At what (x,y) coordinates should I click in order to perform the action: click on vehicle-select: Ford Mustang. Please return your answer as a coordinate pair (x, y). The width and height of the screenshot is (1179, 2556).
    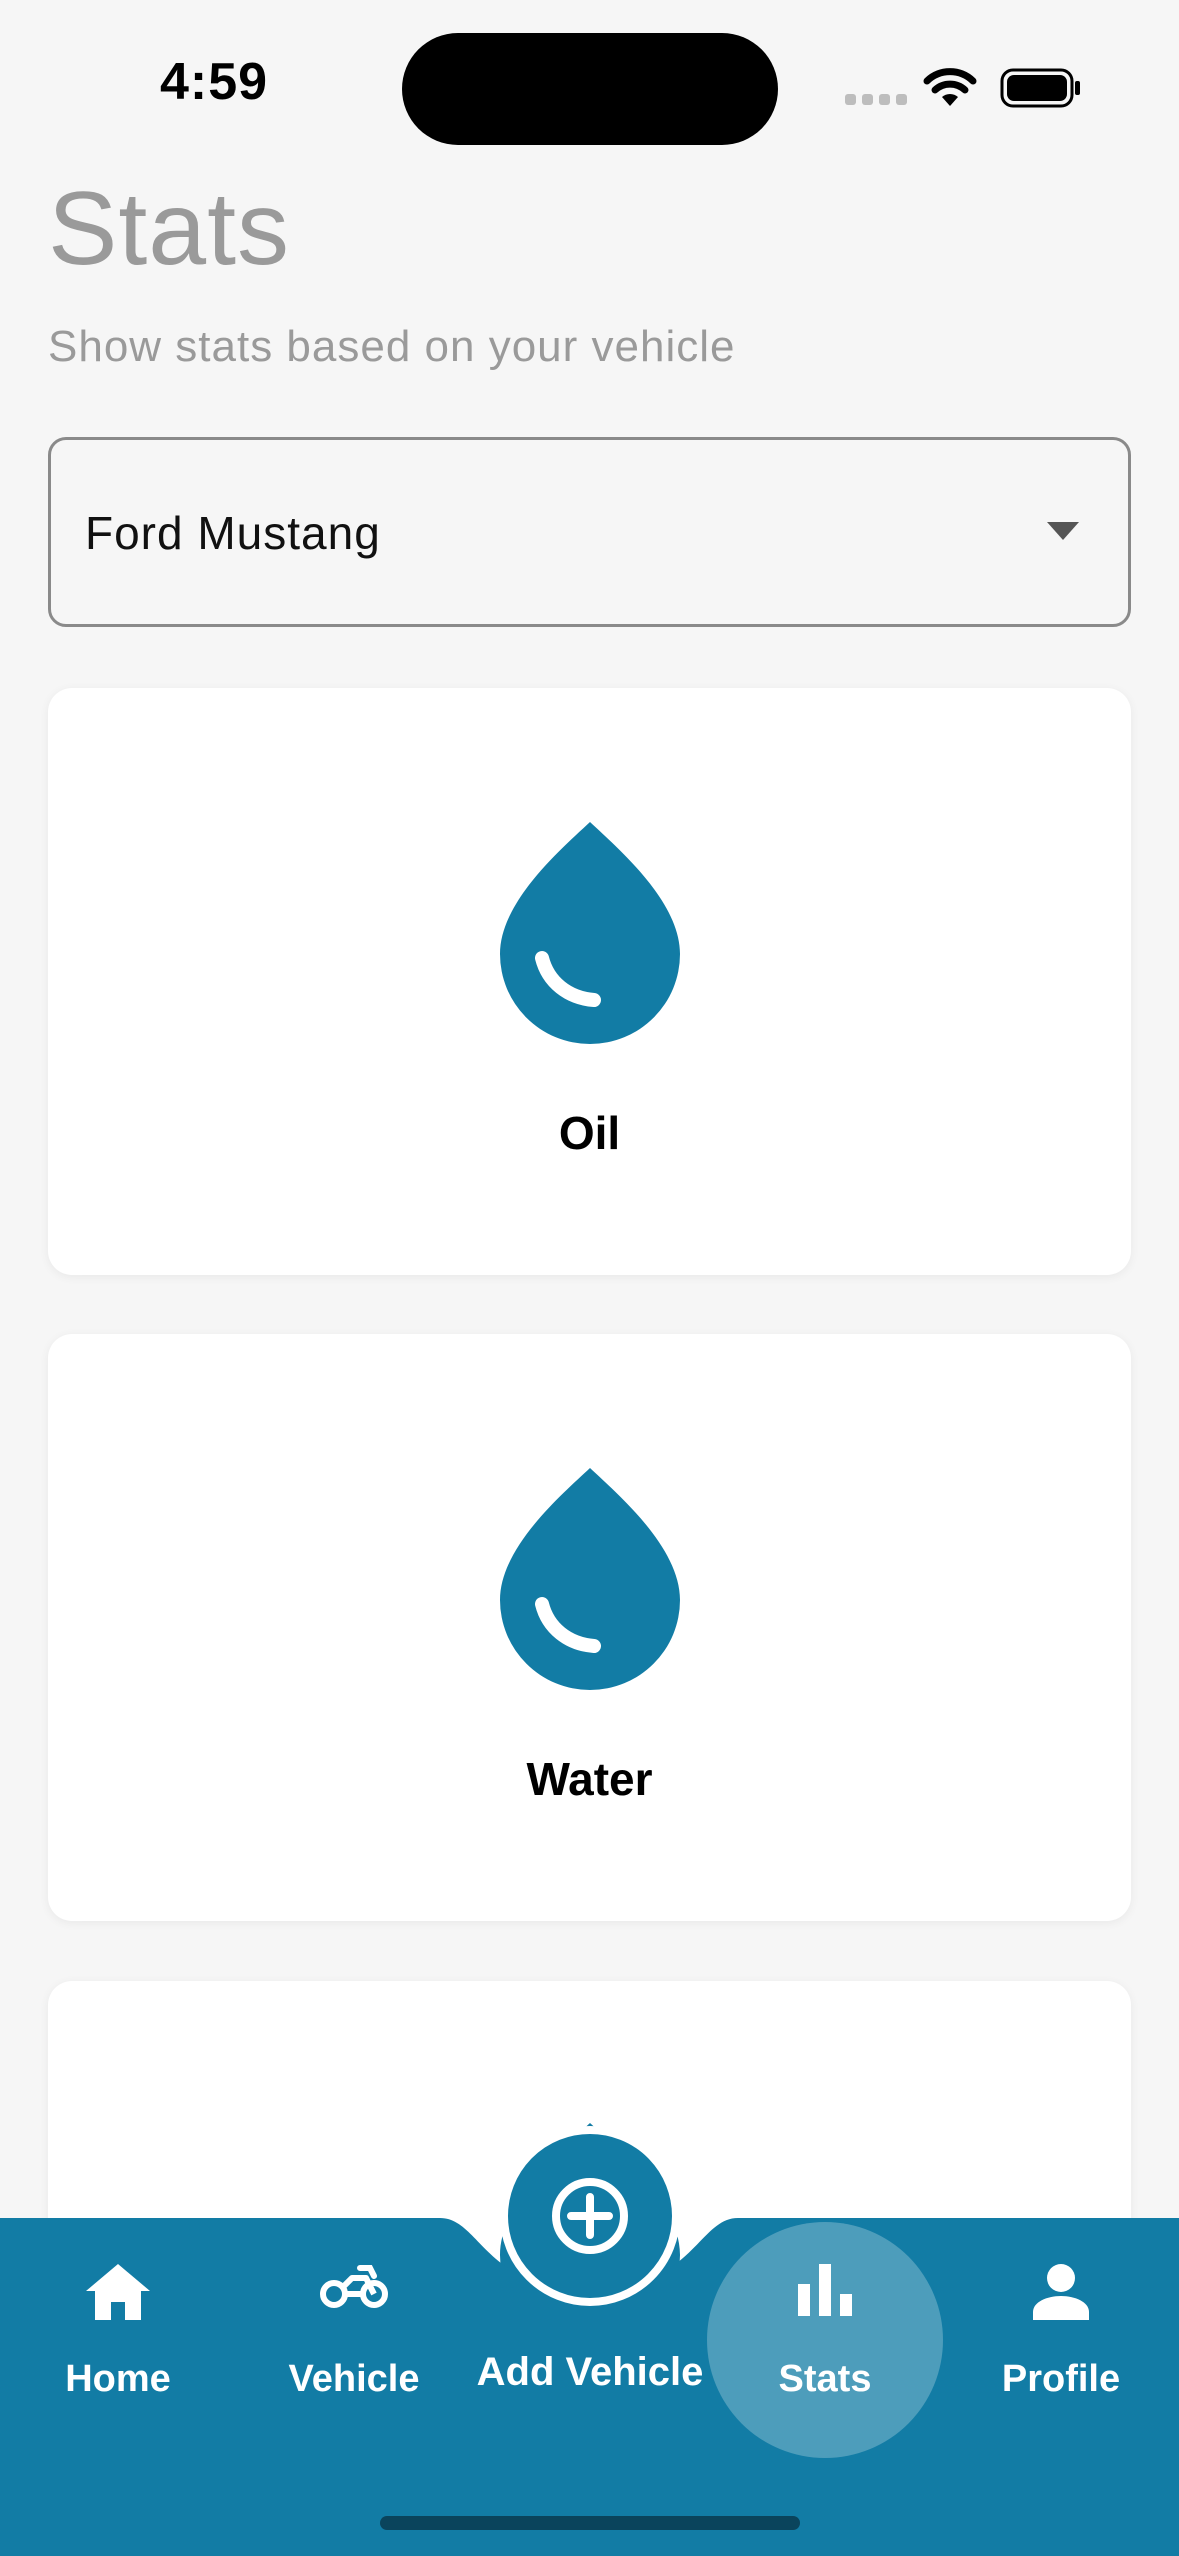
    Looking at the image, I should click on (589, 532).